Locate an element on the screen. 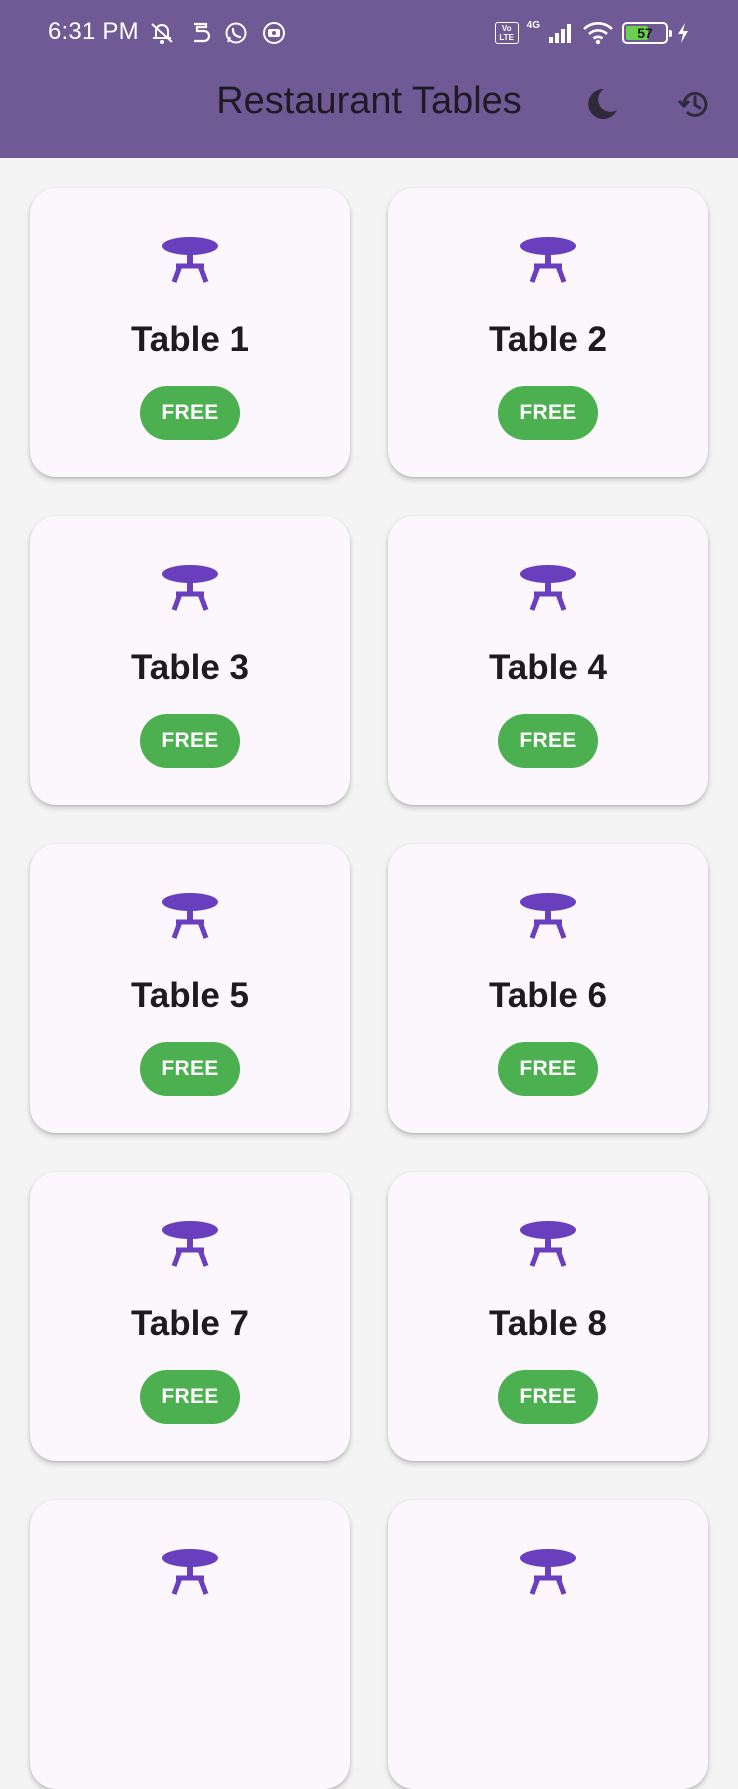  whatsapp-icon is located at coordinates (236, 33).